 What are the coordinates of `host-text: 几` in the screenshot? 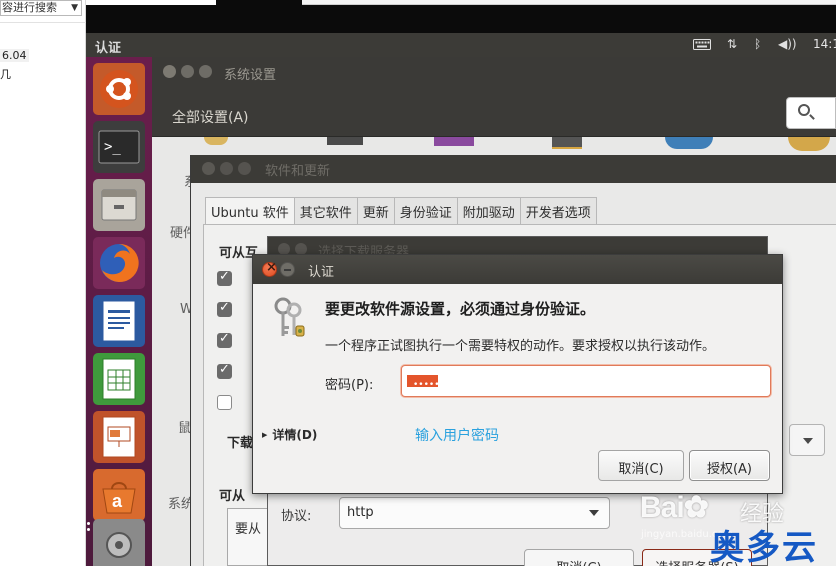 It's located at (5, 74).